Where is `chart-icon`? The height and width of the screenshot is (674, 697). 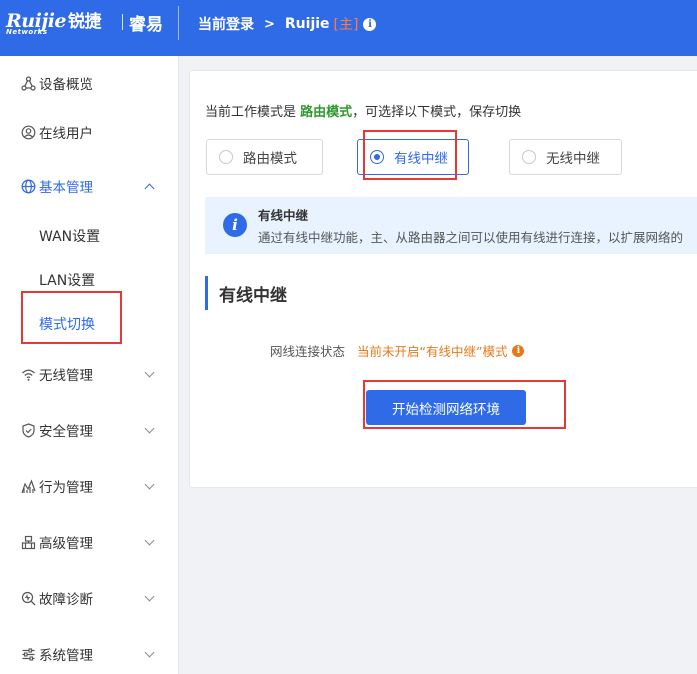 chart-icon is located at coordinates (28, 486).